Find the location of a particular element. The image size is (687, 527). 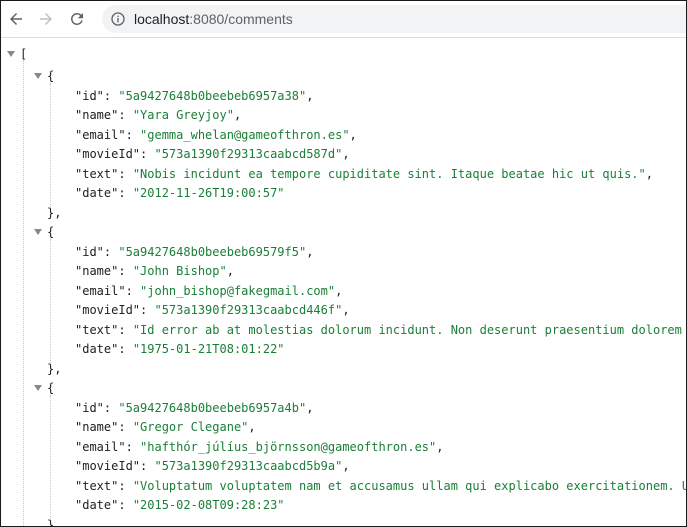

json-field-email: "email": "gemma_whelan@gameofthron.es", is located at coordinates (216, 136).